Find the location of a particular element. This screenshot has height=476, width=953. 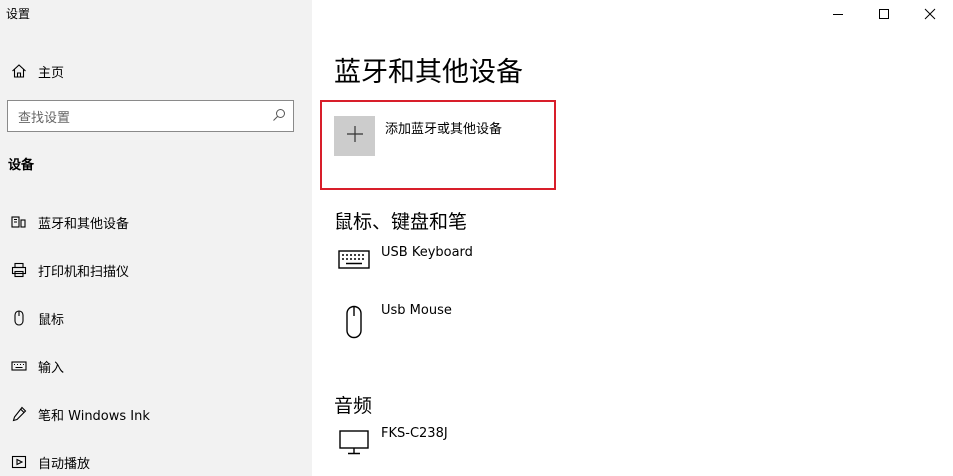

search-icon is located at coordinates (279, 116).